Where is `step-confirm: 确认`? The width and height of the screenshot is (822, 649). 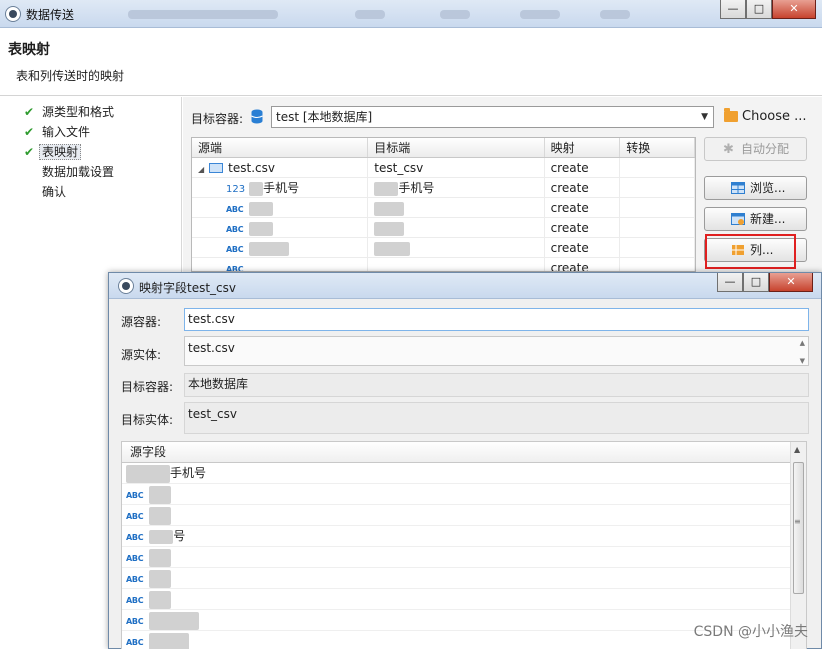
step-confirm: 确认 is located at coordinates (90, 192).